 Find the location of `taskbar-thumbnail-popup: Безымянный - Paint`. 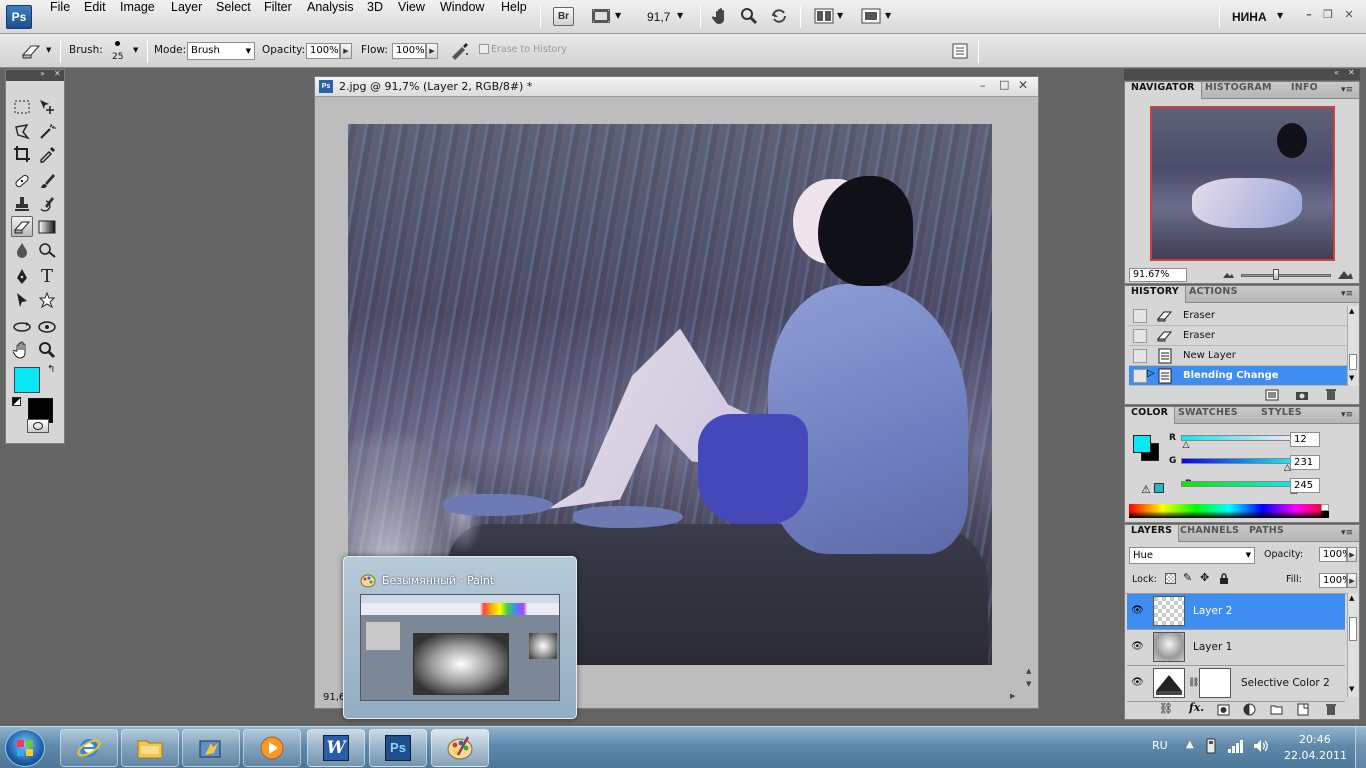

taskbar-thumbnail-popup: Безымянный - Paint is located at coordinates (460, 637).